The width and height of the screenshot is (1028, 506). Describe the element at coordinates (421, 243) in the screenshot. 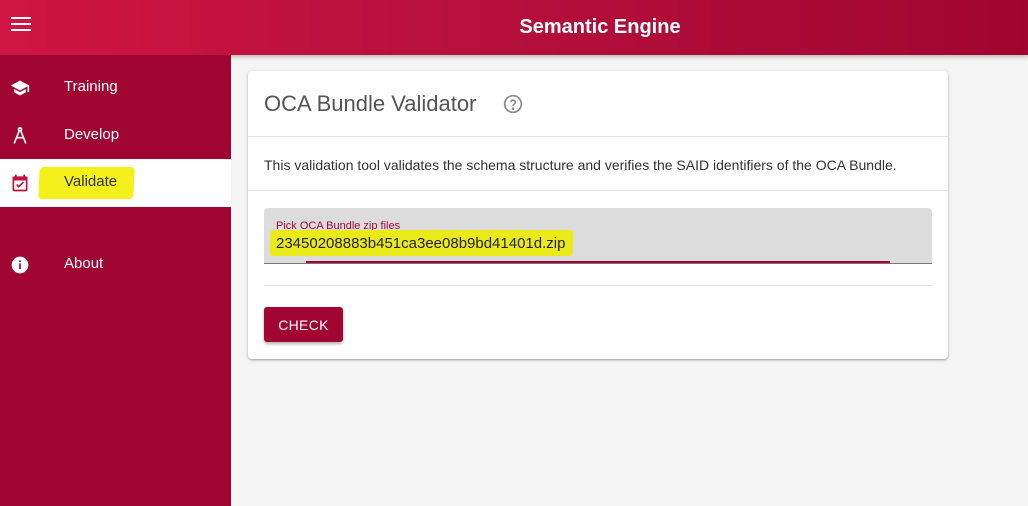

I see `file-picker-value: 23450208883b451ca3ee08b9bd41401d.zip` at that location.